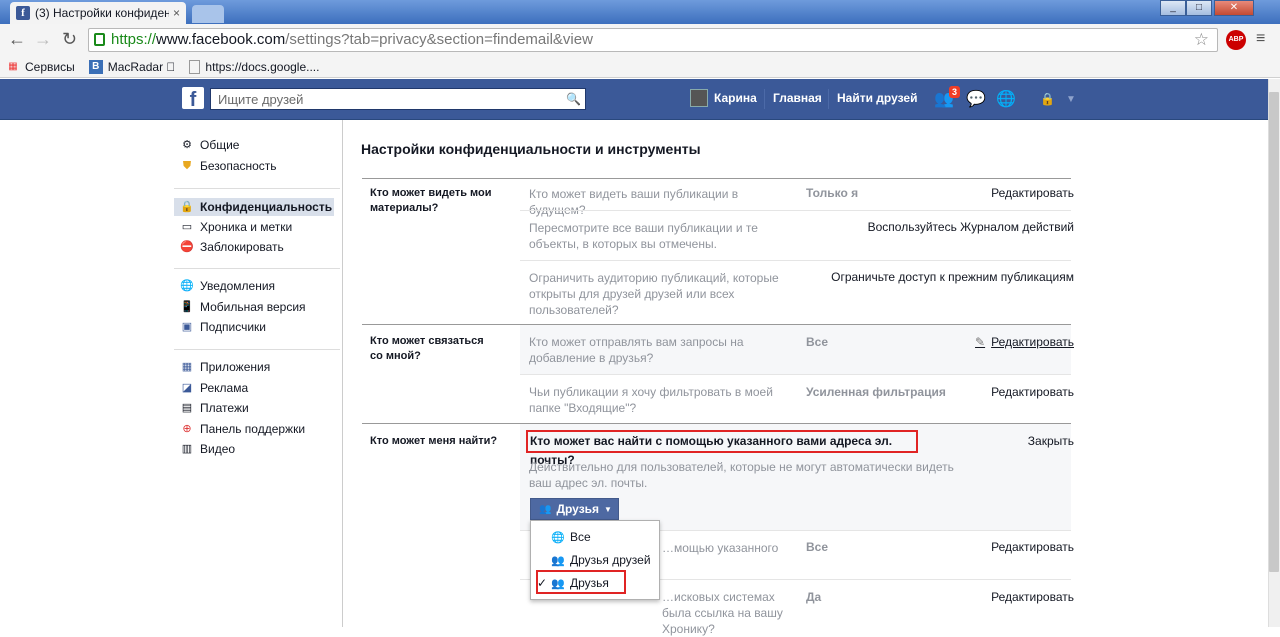 This screenshot has width=1280, height=637. Describe the element at coordinates (40, 67) in the screenshot. I see `bookmark-services: ▦ Сервисы` at that location.